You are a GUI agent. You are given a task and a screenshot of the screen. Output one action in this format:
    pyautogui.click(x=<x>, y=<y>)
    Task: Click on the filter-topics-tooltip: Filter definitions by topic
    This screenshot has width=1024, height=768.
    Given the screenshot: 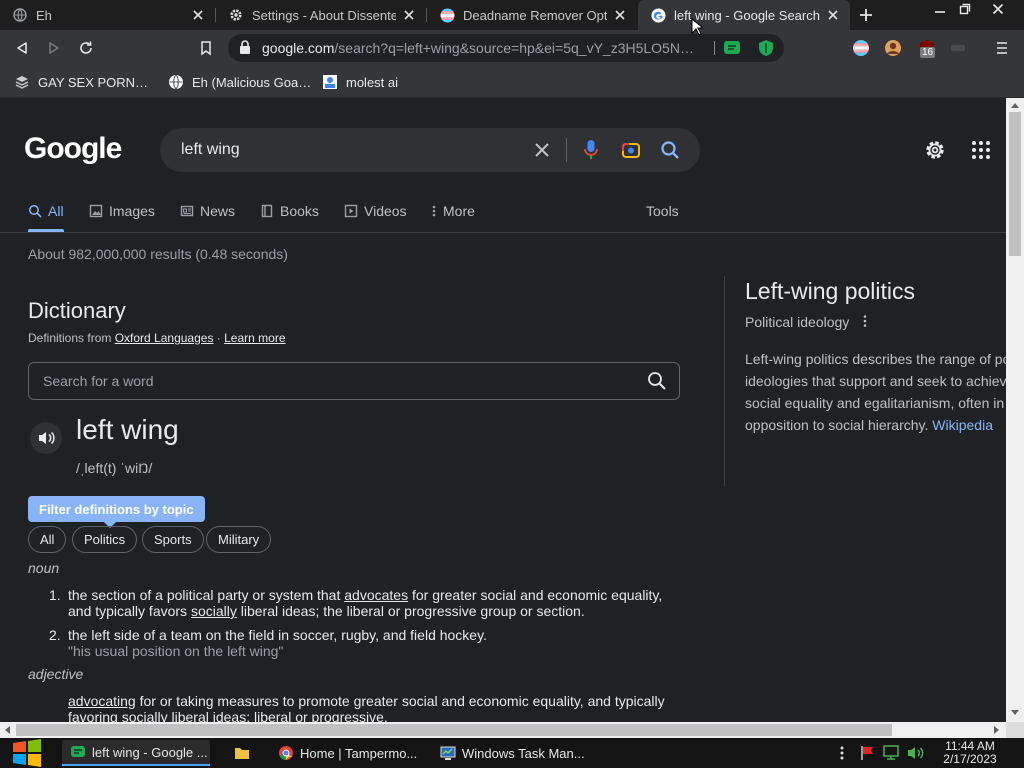 What is the action you would take?
    pyautogui.click(x=116, y=509)
    